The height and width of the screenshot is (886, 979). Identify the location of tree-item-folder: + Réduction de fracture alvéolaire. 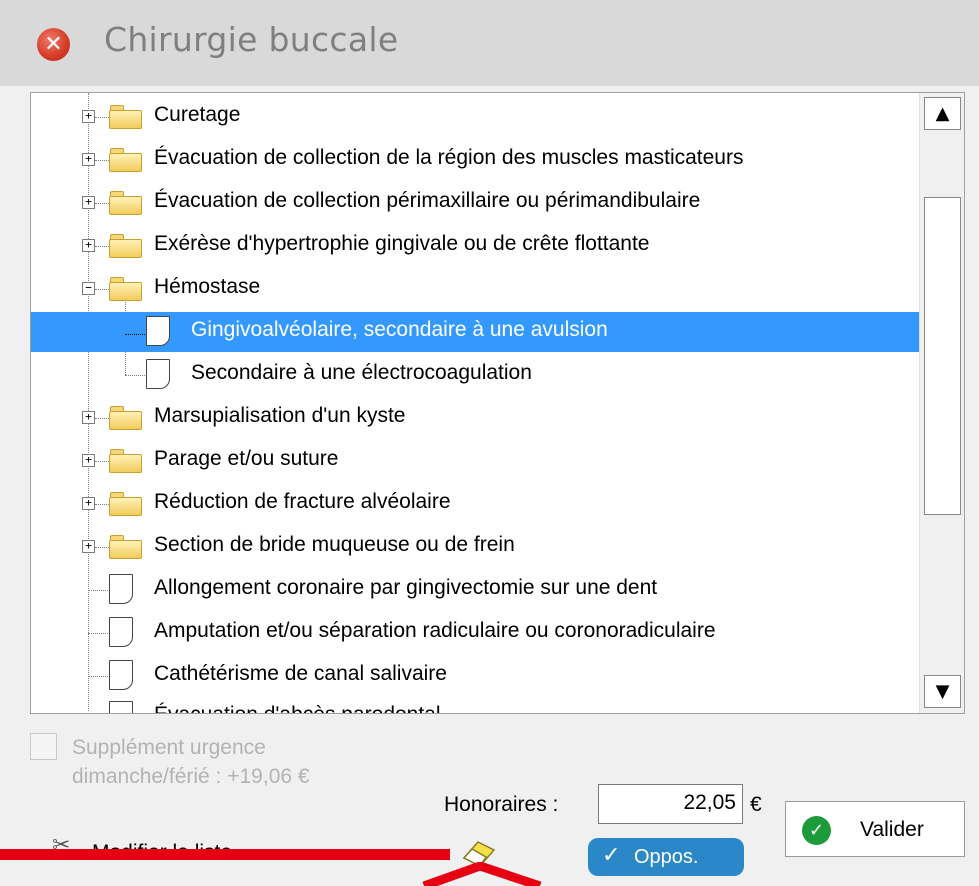
(475, 504).